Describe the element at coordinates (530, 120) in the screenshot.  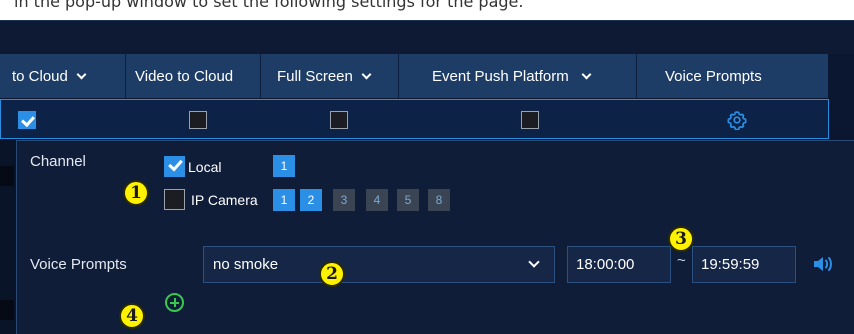
I see `event-push-platform-checkbox` at that location.